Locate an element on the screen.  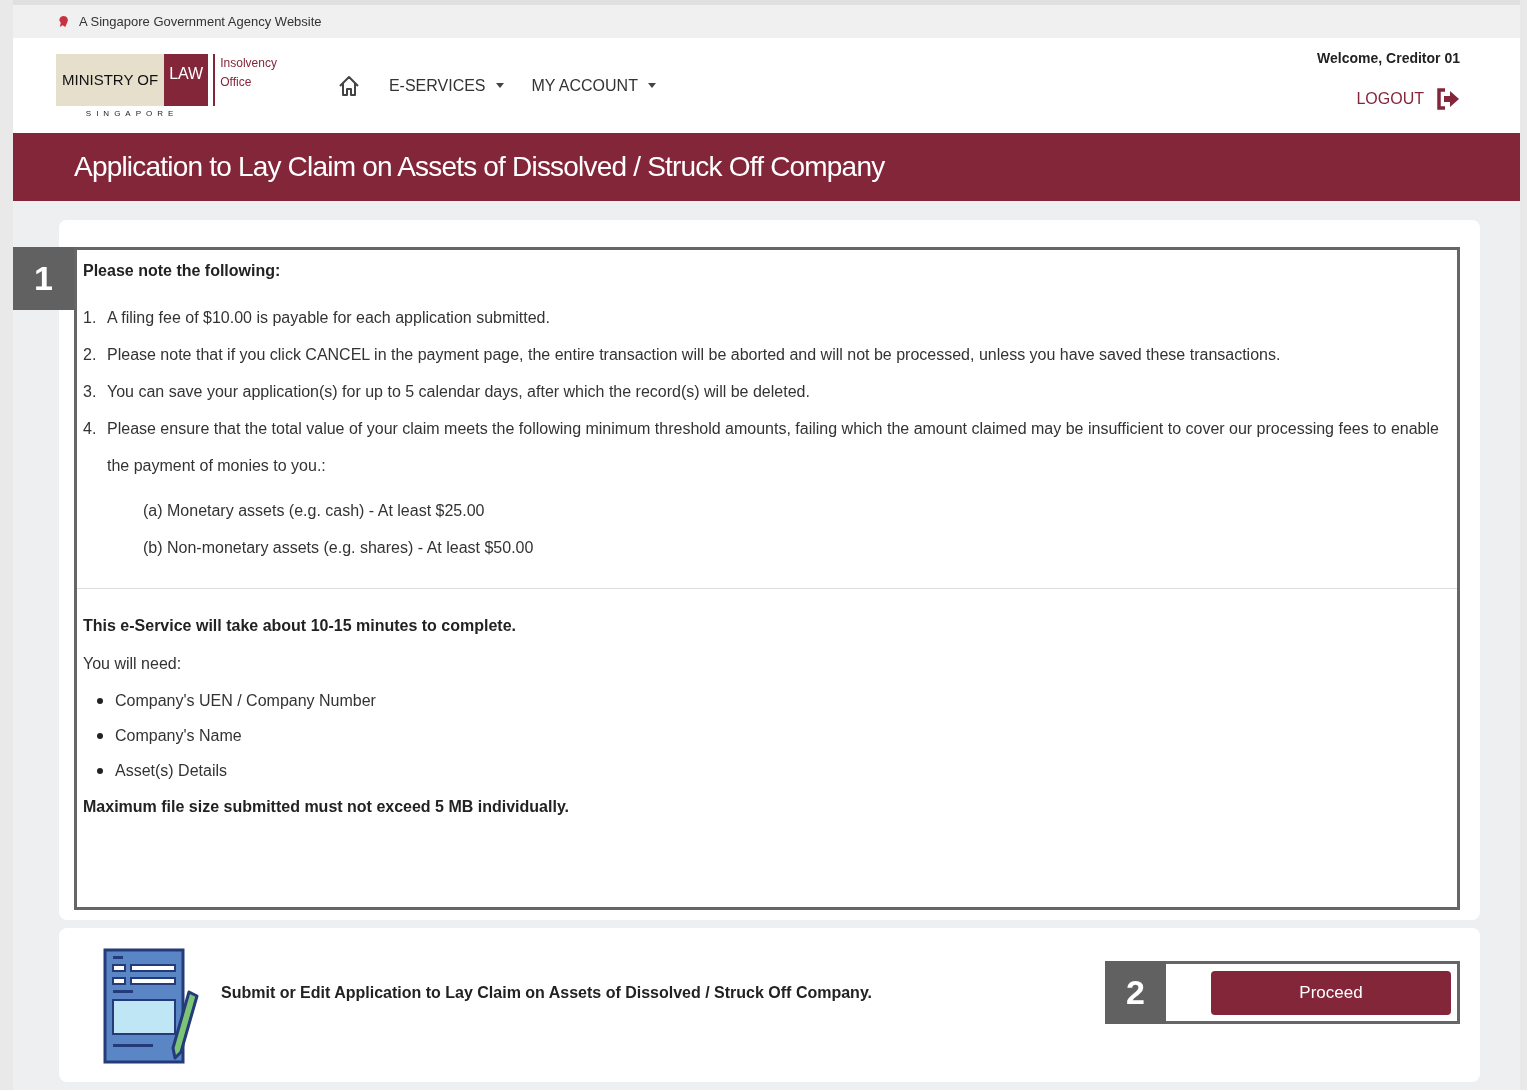
notice-text: Please note that if you click CANCEL in the payment page, the entire transaction will be aborted and will not be processed, unless you have saved these transactions. is located at coordinates (694, 355).